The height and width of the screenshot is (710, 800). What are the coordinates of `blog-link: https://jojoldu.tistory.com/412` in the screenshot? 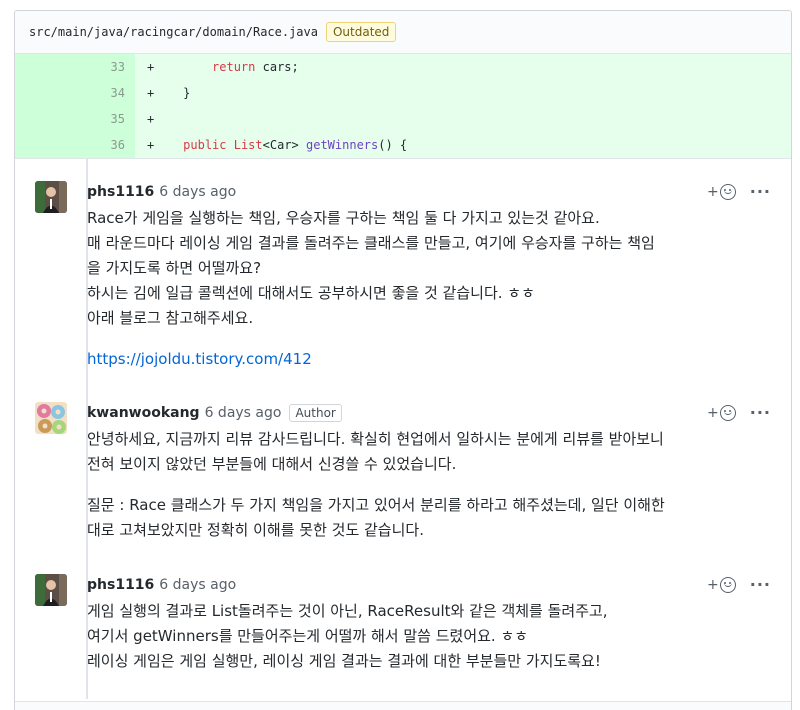 It's located at (199, 359).